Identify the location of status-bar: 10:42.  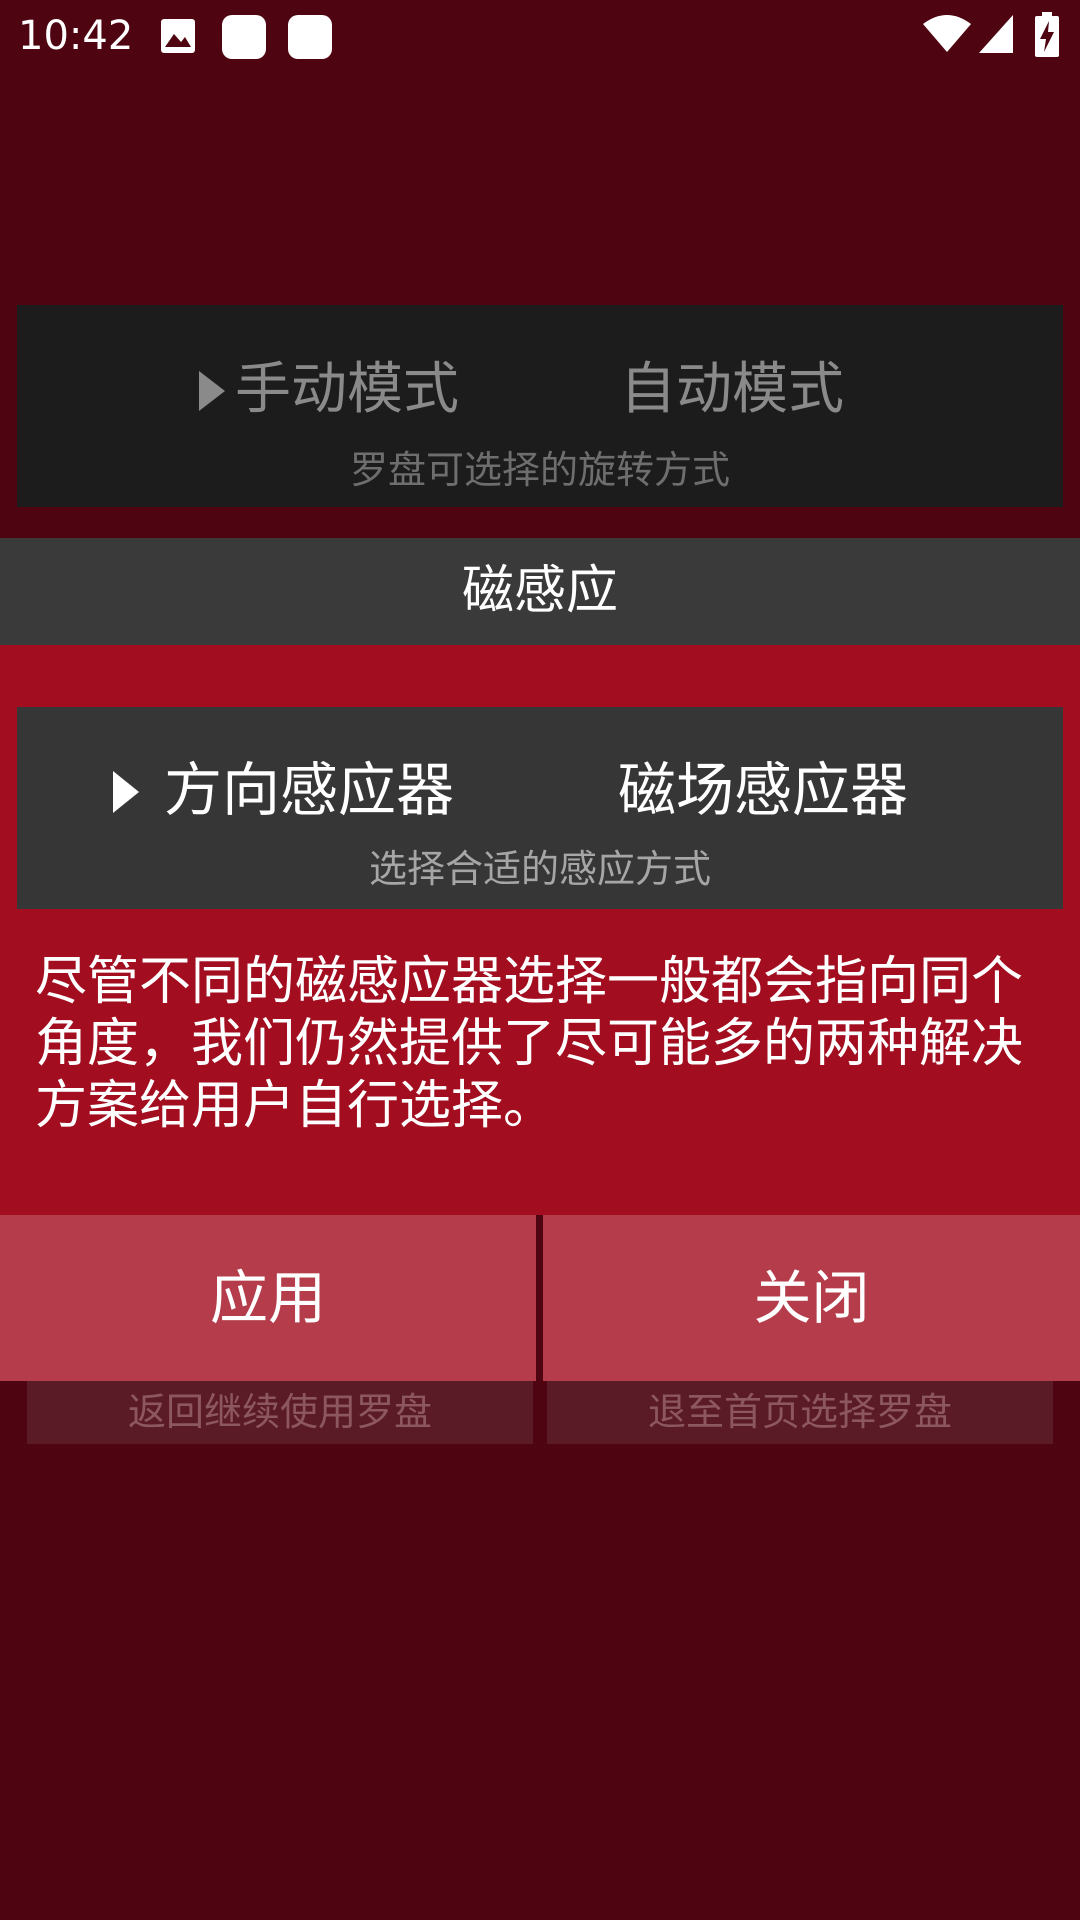
(540, 36).